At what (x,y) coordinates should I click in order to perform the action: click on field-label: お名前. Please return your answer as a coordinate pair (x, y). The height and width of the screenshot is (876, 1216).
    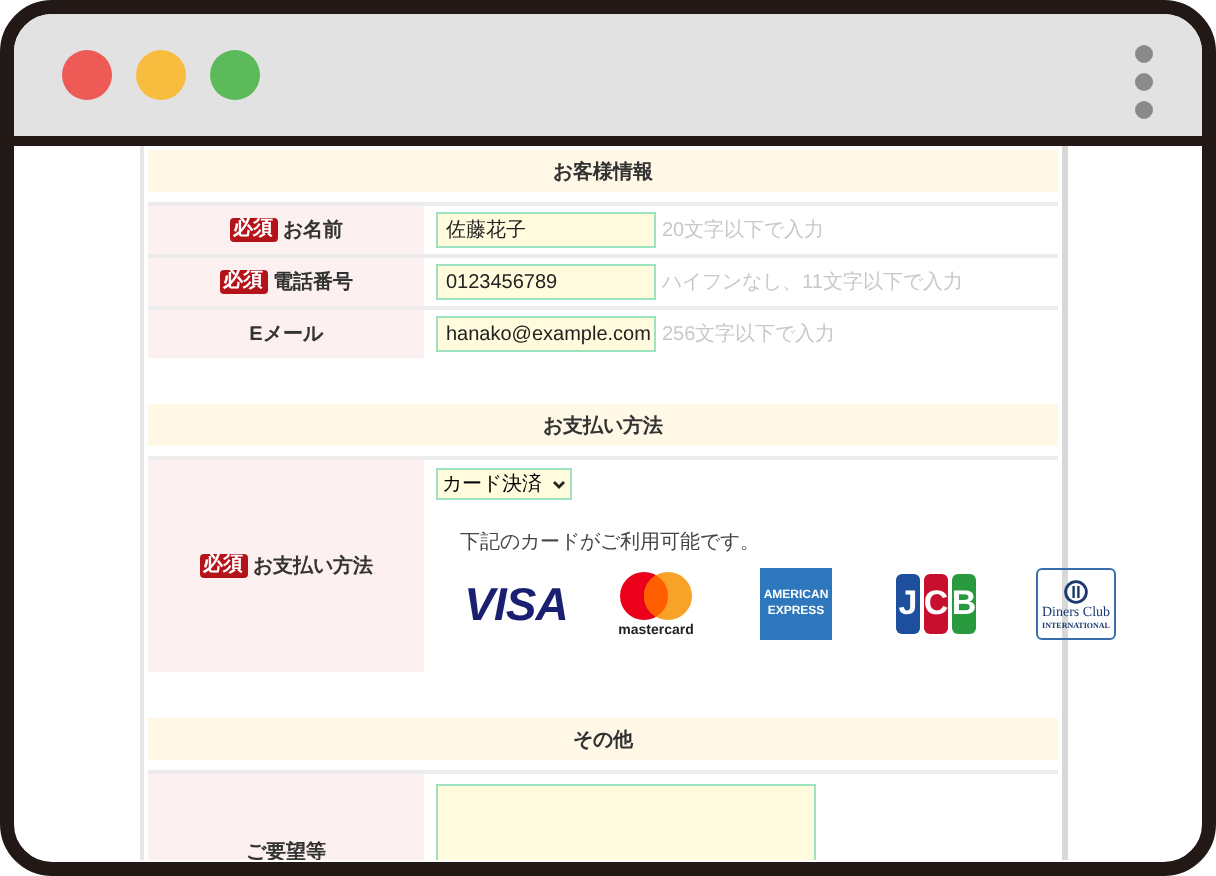
    Looking at the image, I should click on (313, 230).